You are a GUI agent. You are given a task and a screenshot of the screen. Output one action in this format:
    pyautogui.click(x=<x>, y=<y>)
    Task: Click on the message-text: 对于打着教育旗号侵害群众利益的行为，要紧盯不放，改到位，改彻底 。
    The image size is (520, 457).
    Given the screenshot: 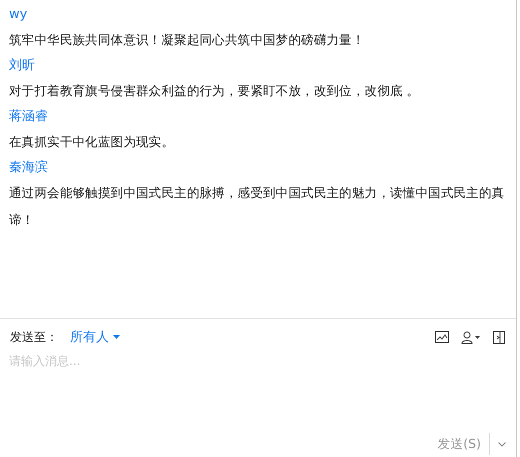 What is the action you would take?
    pyautogui.click(x=214, y=91)
    